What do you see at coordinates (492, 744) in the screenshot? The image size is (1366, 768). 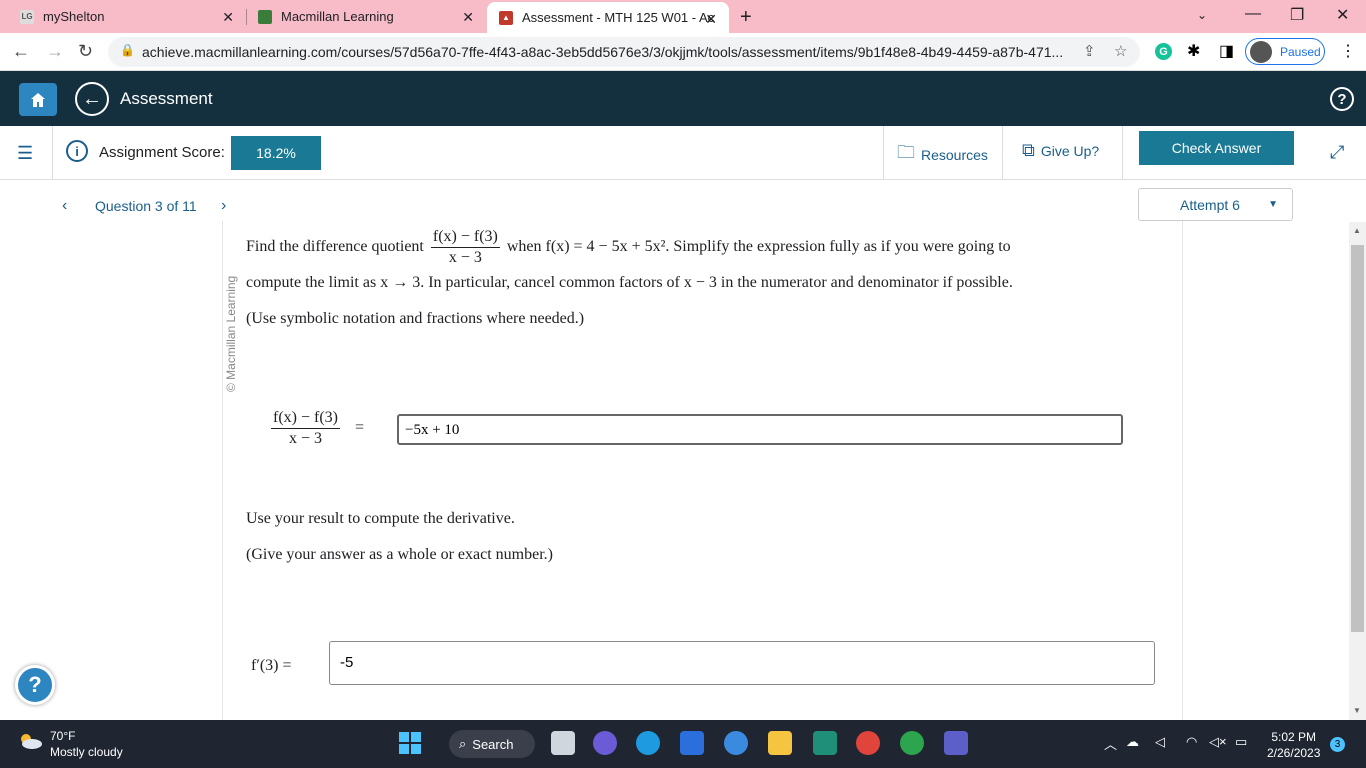 I see `taskbar-search: ⌕ Search` at bounding box center [492, 744].